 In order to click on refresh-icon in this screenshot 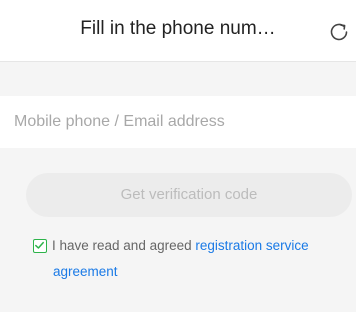, I will do `click(339, 32)`.